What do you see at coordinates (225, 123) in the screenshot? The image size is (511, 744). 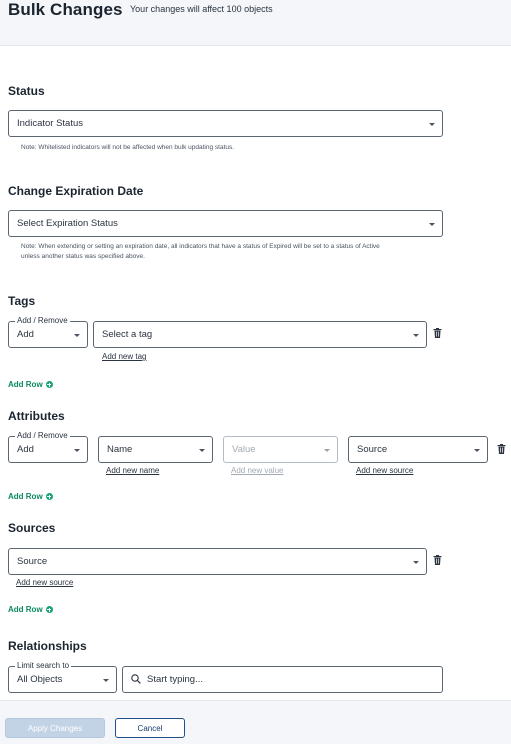 I see `status-select: Indicator Status` at bounding box center [225, 123].